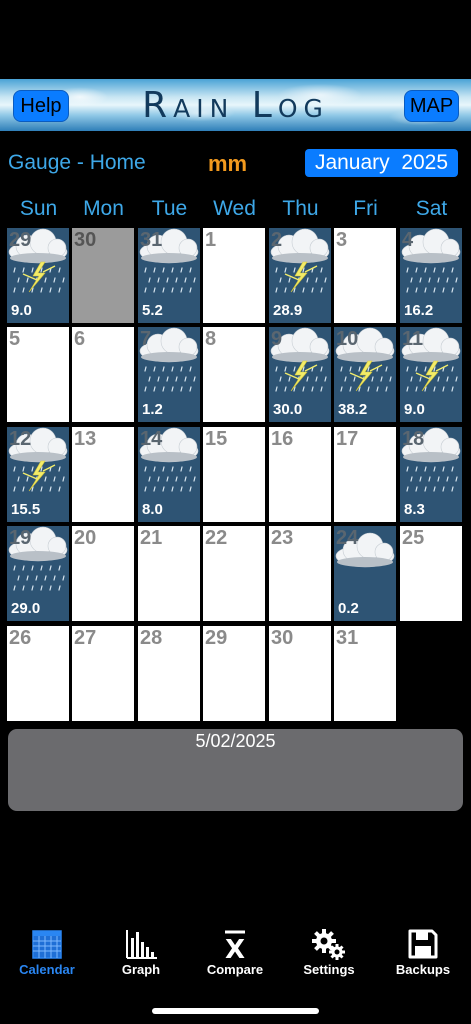 This screenshot has width=471, height=1024. Describe the element at coordinates (141, 969) in the screenshot. I see `tab-label: Graph` at that location.